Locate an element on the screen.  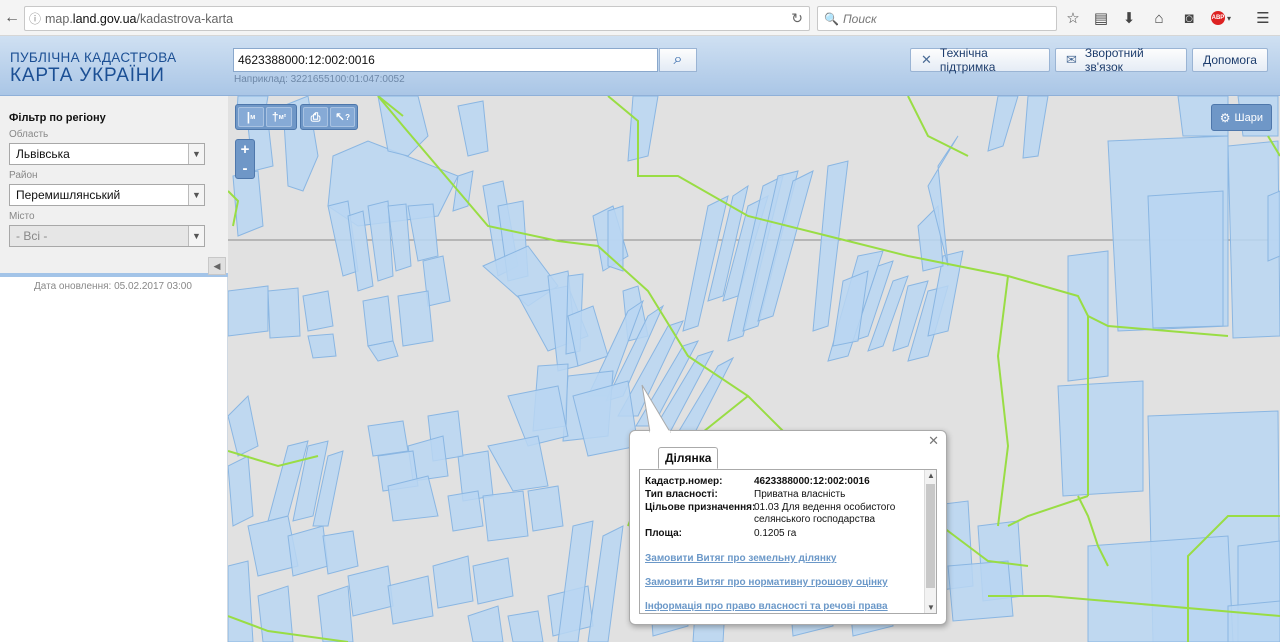
tools-toolbar: ⎙ ↖? is located at coordinates (329, 117).